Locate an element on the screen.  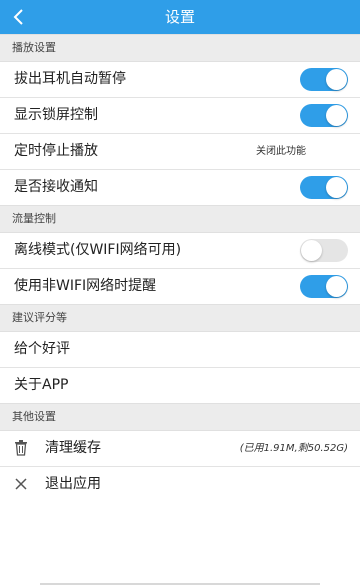
section-header-other: 其他设置 is located at coordinates (180, 417).